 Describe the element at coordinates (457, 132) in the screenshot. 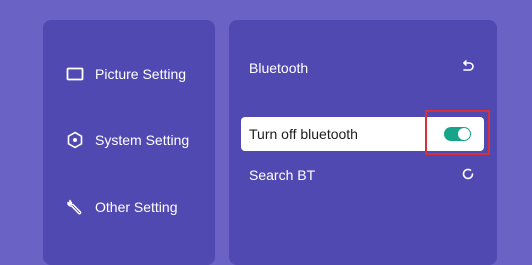

I see `highlight-box` at that location.